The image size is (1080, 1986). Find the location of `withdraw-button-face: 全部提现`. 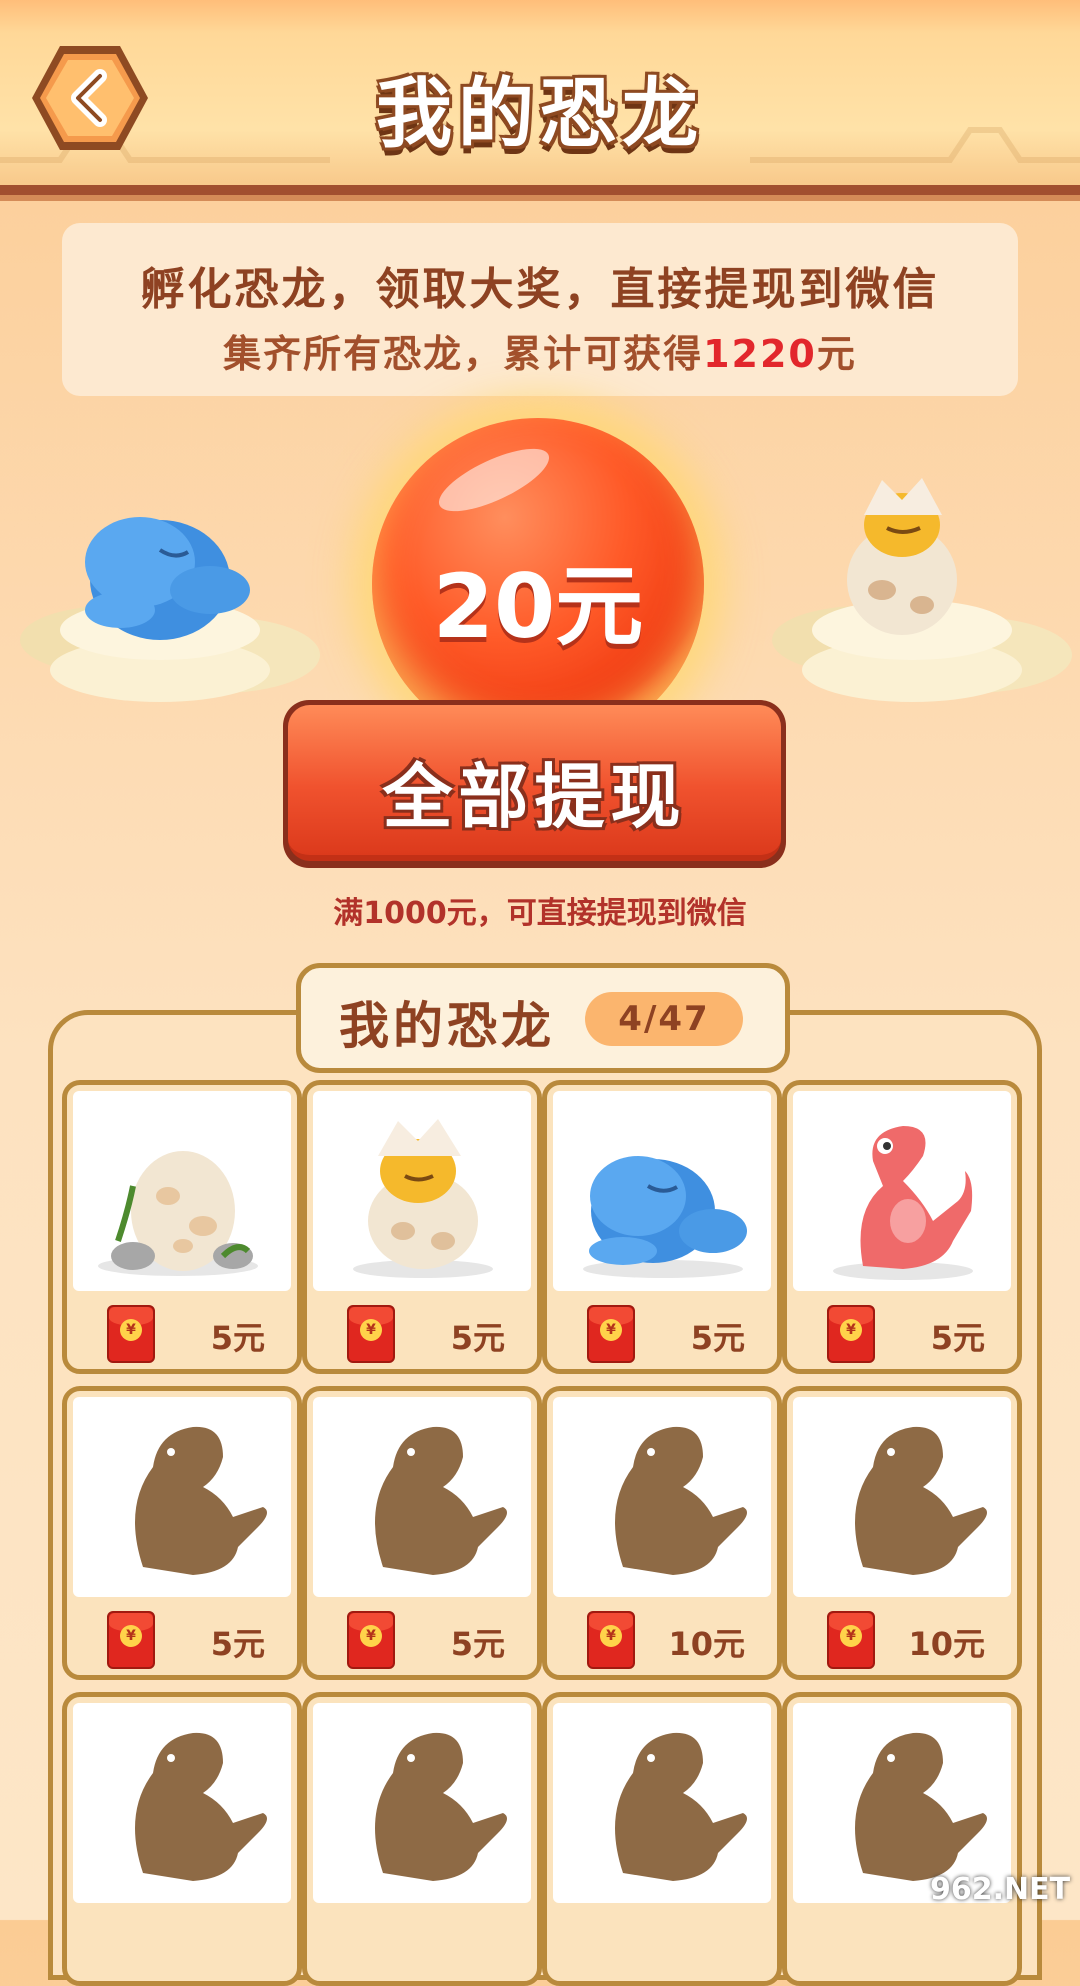

withdraw-button-face: 全部提现 is located at coordinates (534, 783).